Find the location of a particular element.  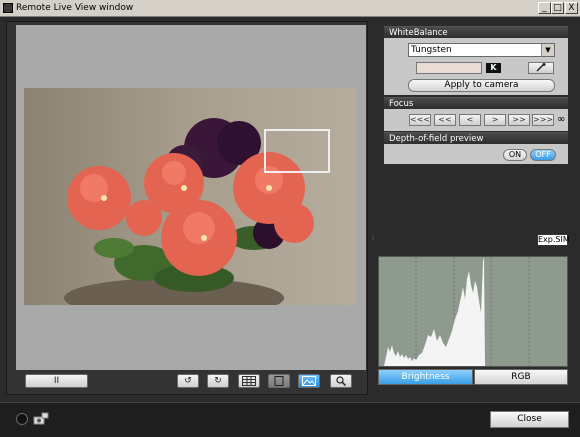

minimize-button: _ is located at coordinates (544, 8).